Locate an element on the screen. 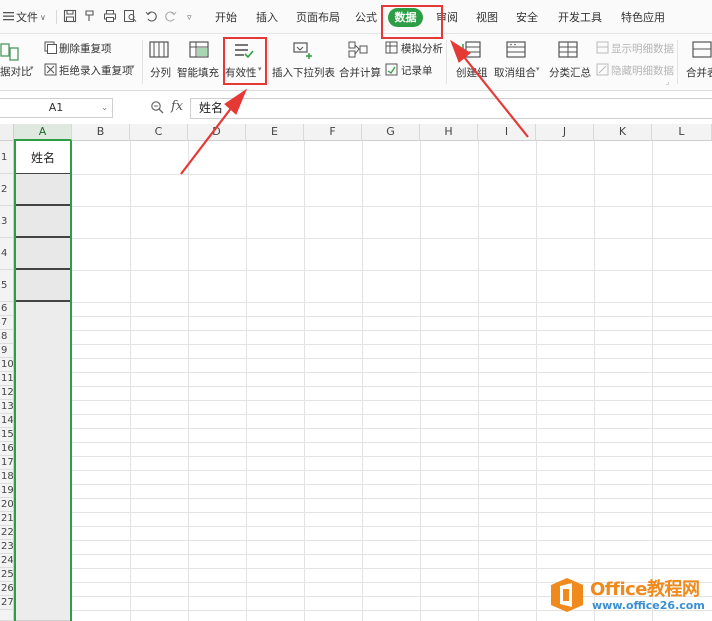  name-box-value: A1 is located at coordinates (56, 107).